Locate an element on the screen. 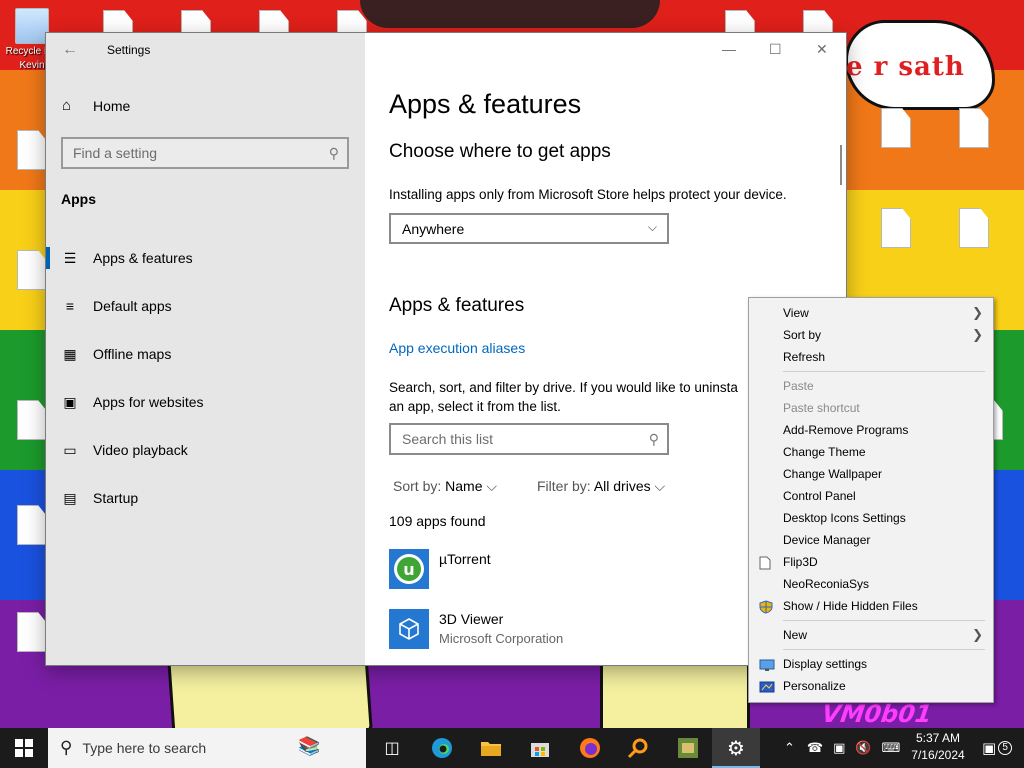 The height and width of the screenshot is (768, 1024). app-source-value: Anywhere is located at coordinates (433, 228).